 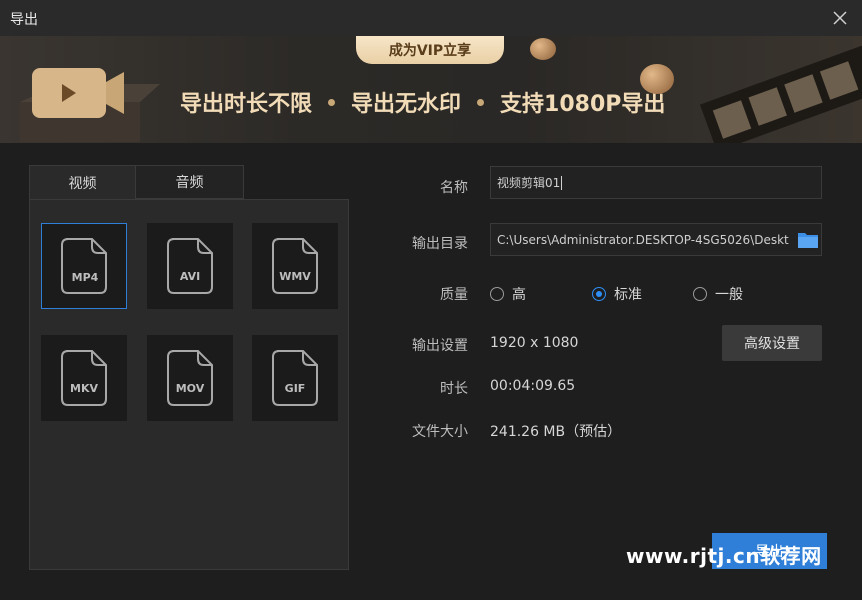 I want to click on feature-1080p: 支持1080P导出, so click(x=583, y=104).